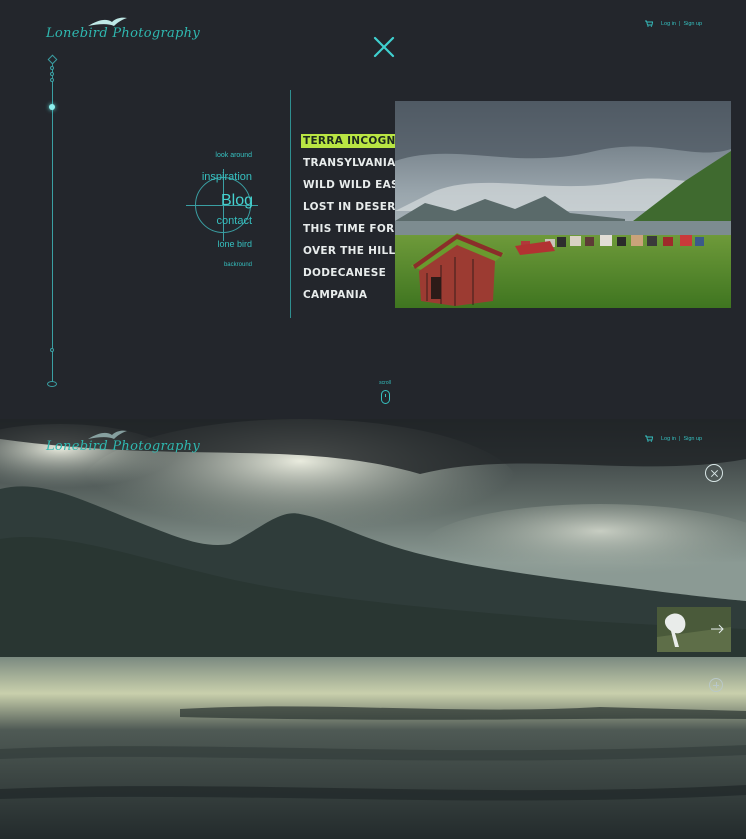 This screenshot has width=746, height=839. What do you see at coordinates (123, 442) in the screenshot?
I see `site-logo-overlay: Lonebird Photography` at bounding box center [123, 442].